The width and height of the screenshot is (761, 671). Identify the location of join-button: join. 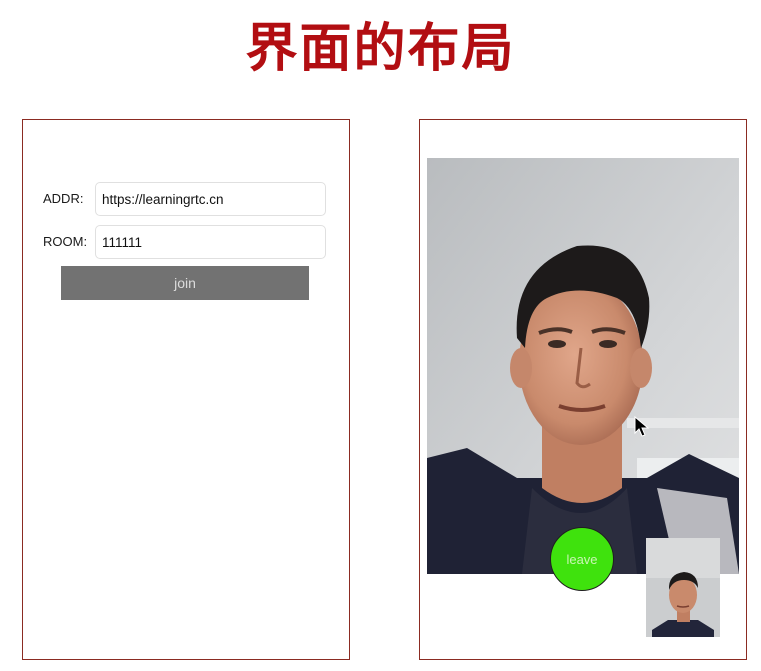
(185, 283).